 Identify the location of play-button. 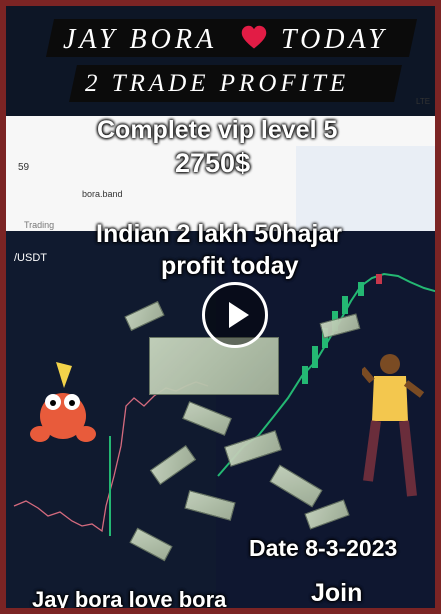
(235, 315).